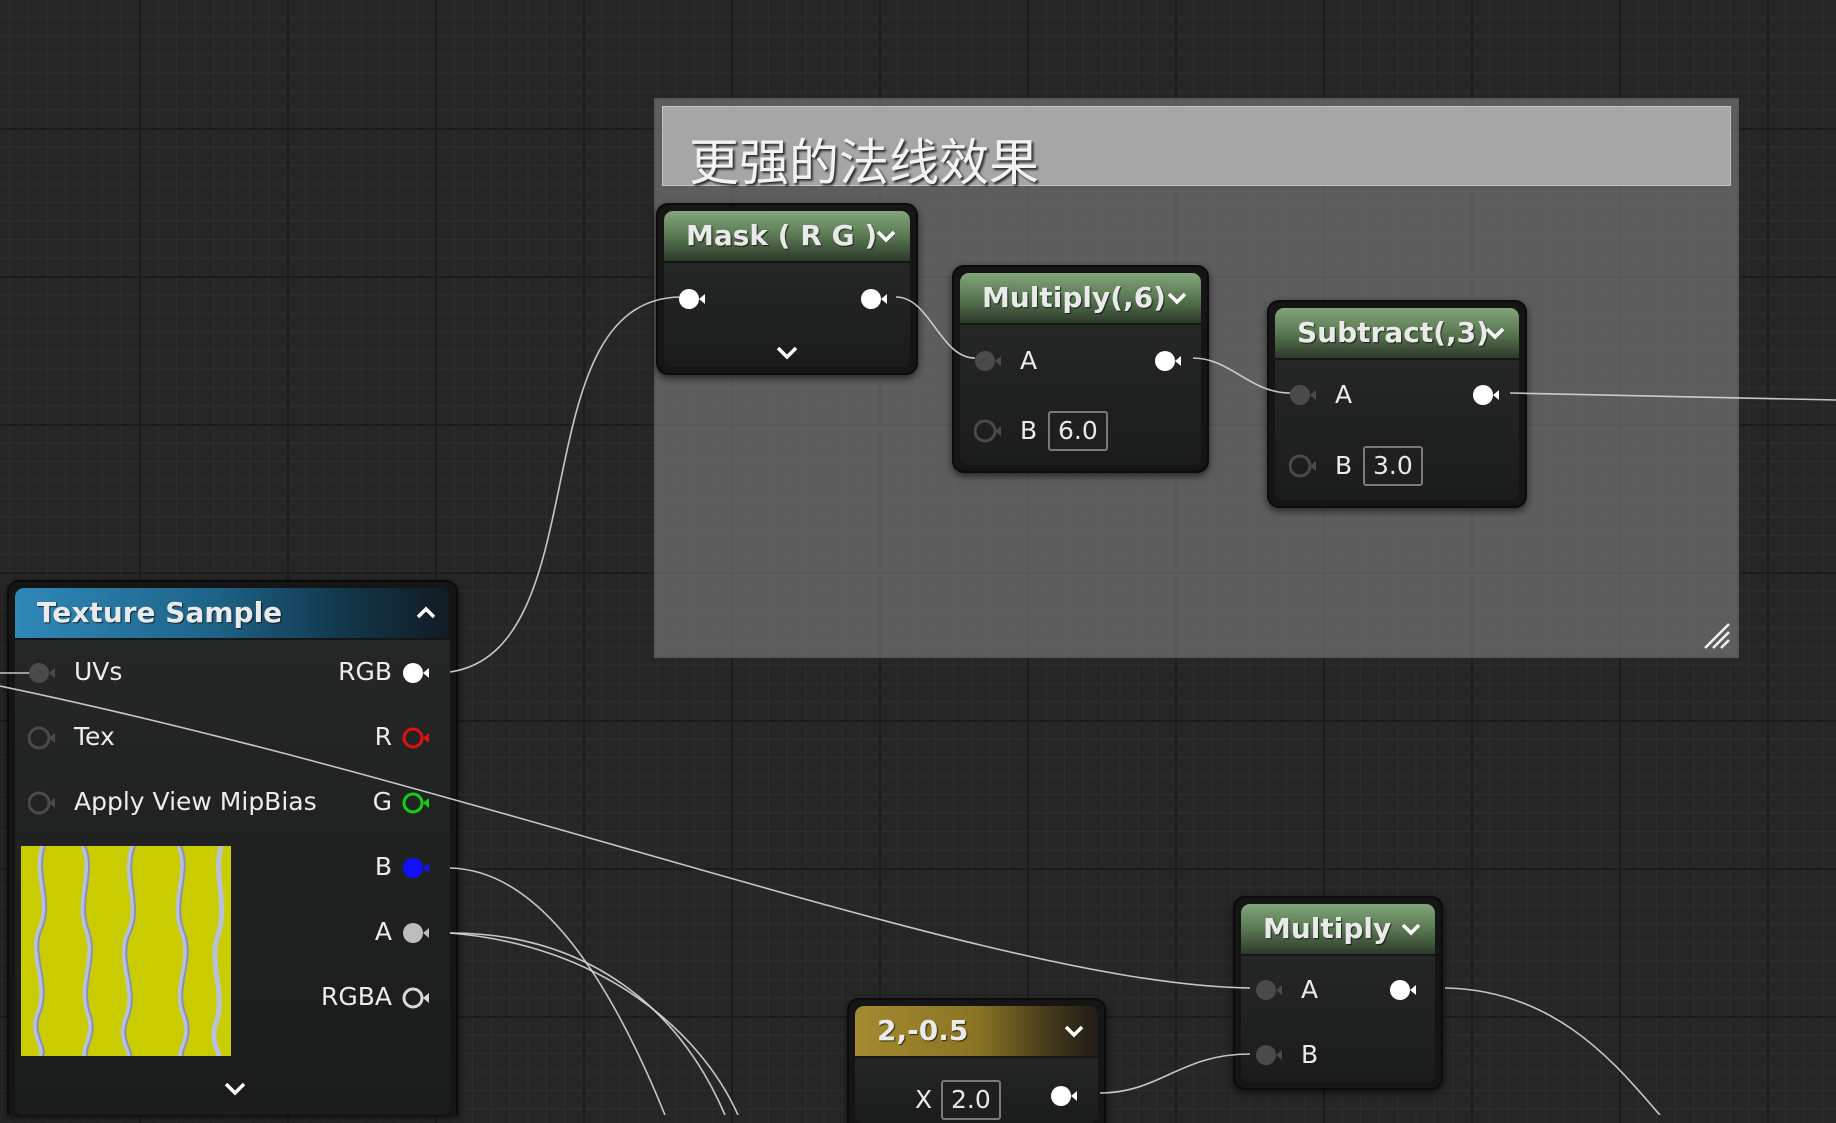 The width and height of the screenshot is (1836, 1123). I want to click on multiply-node-title: Multiply, so click(1327, 928).